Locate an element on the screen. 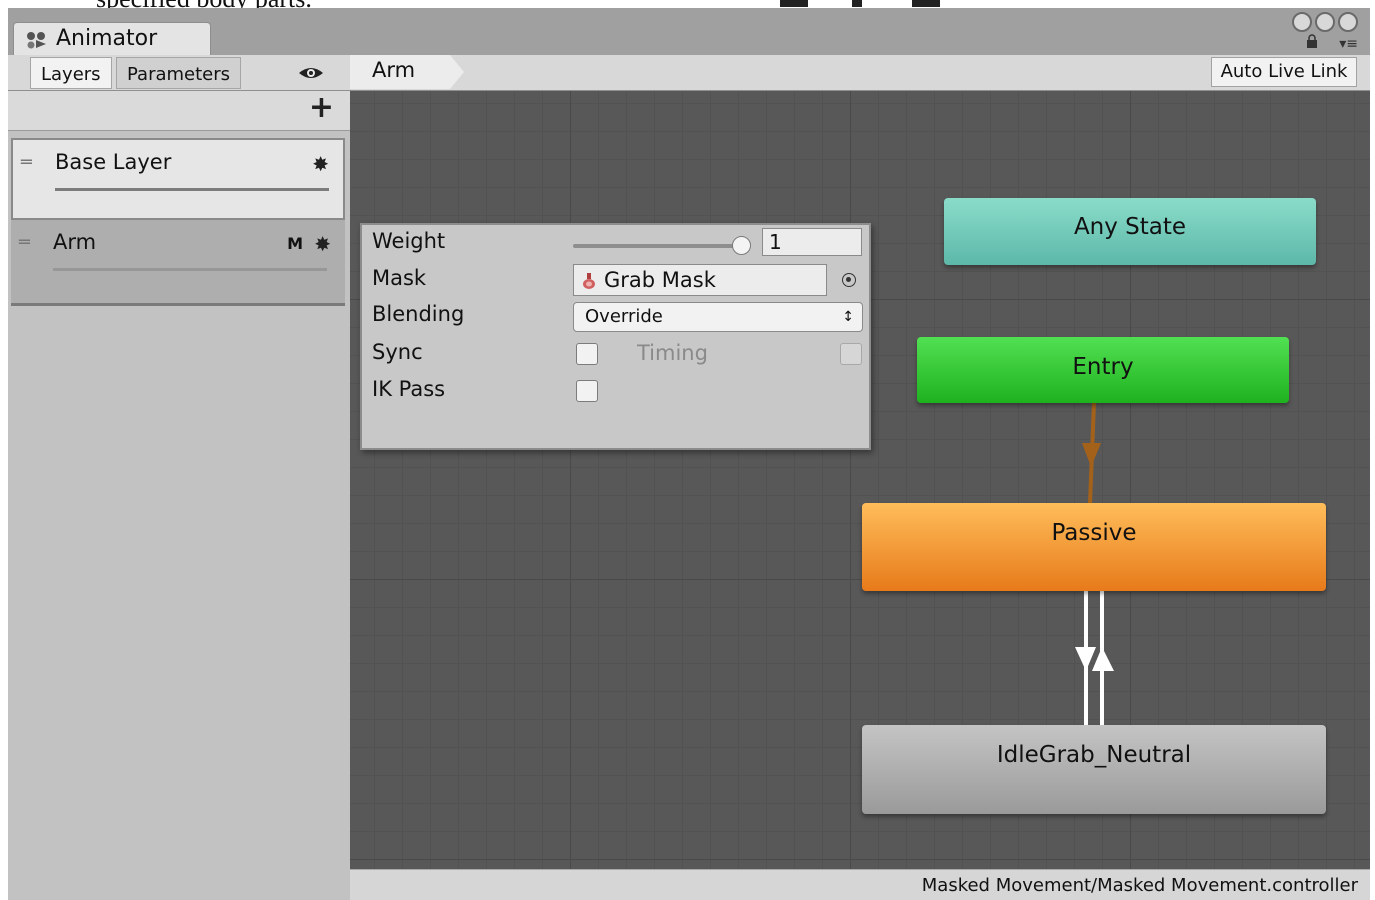 The height and width of the screenshot is (900, 1375). ik-pass-label: IK Pass is located at coordinates (409, 389).